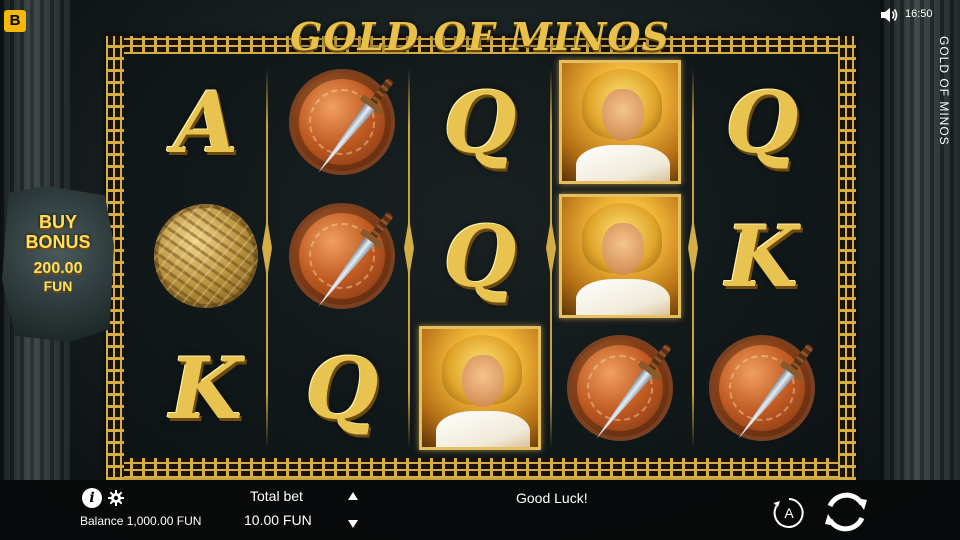  Describe the element at coordinates (481, 468) in the screenshot. I see `meander-border-bottom` at that location.